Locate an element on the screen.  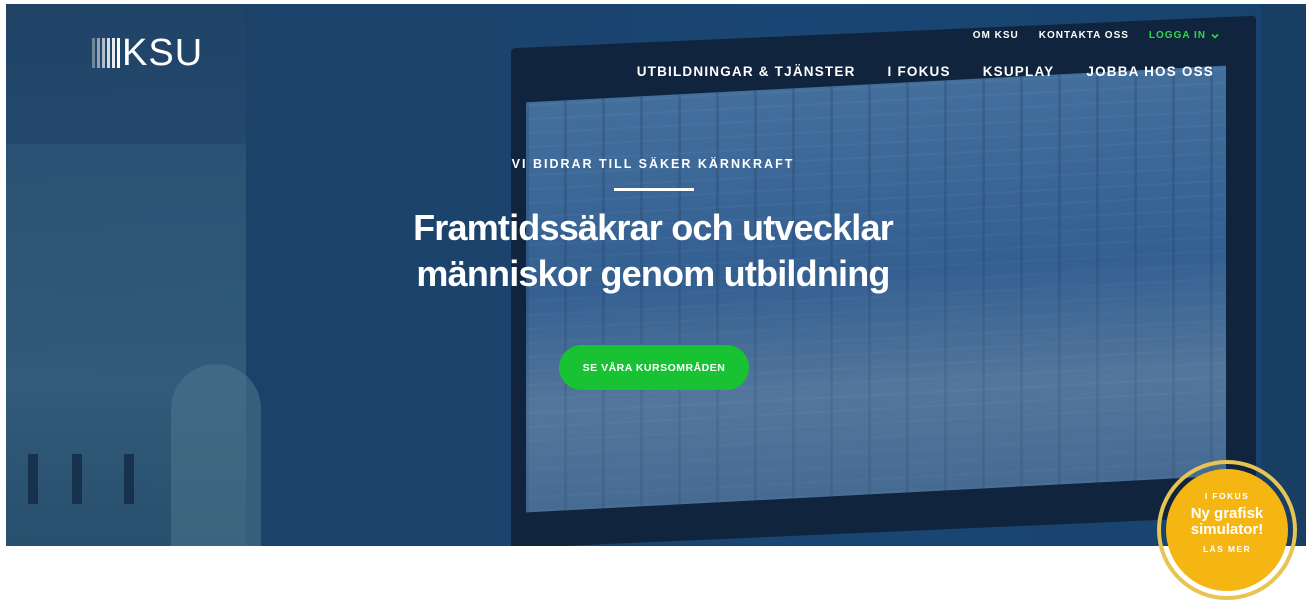
tagline-divider is located at coordinates (654, 189).